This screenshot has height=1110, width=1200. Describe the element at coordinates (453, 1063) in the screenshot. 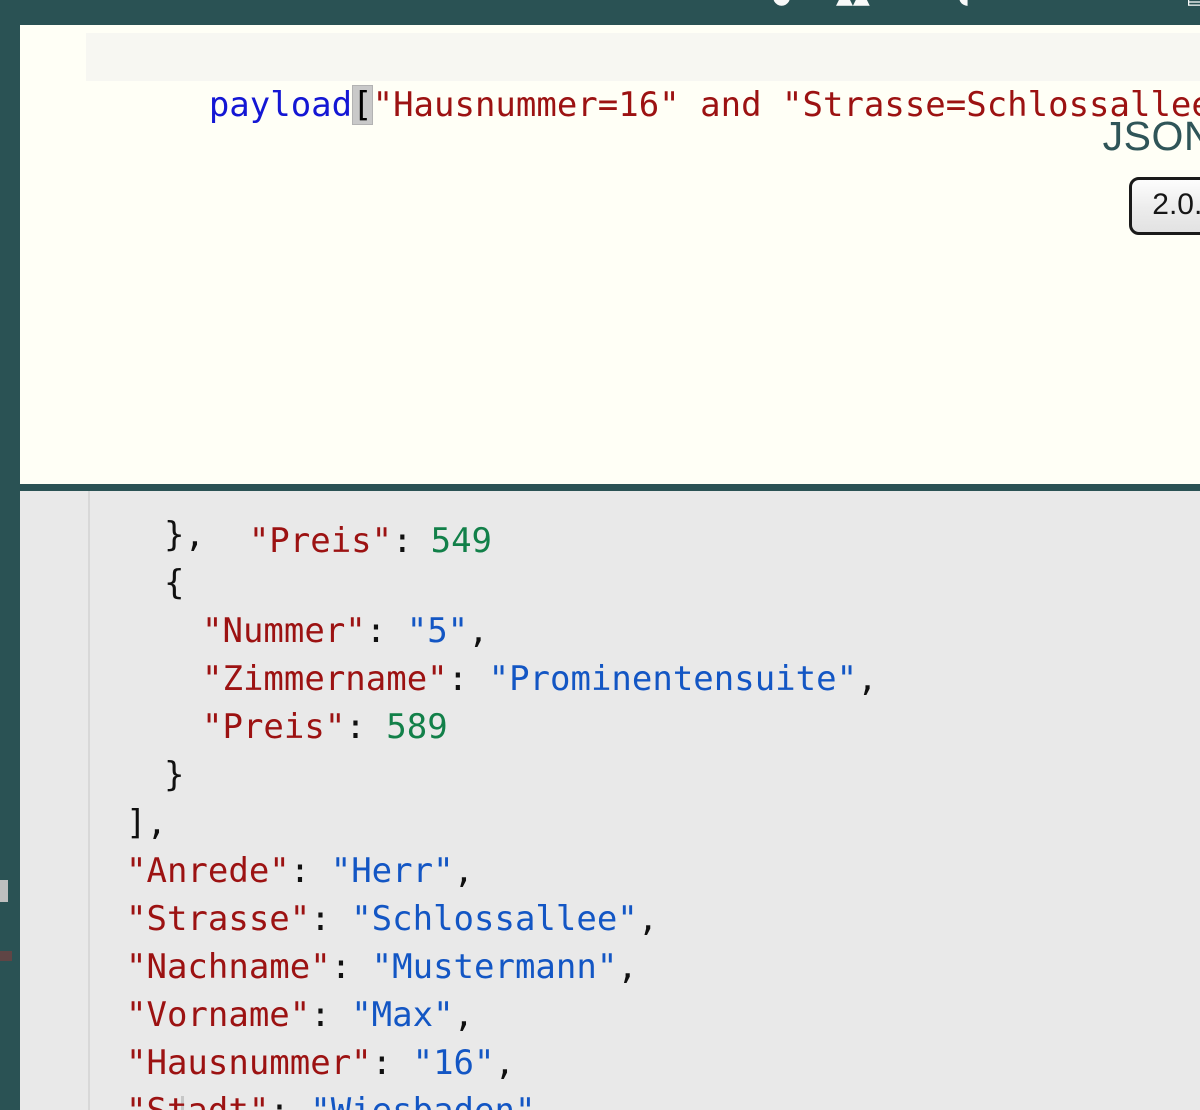

I see `json-token-str: "16"` at that location.